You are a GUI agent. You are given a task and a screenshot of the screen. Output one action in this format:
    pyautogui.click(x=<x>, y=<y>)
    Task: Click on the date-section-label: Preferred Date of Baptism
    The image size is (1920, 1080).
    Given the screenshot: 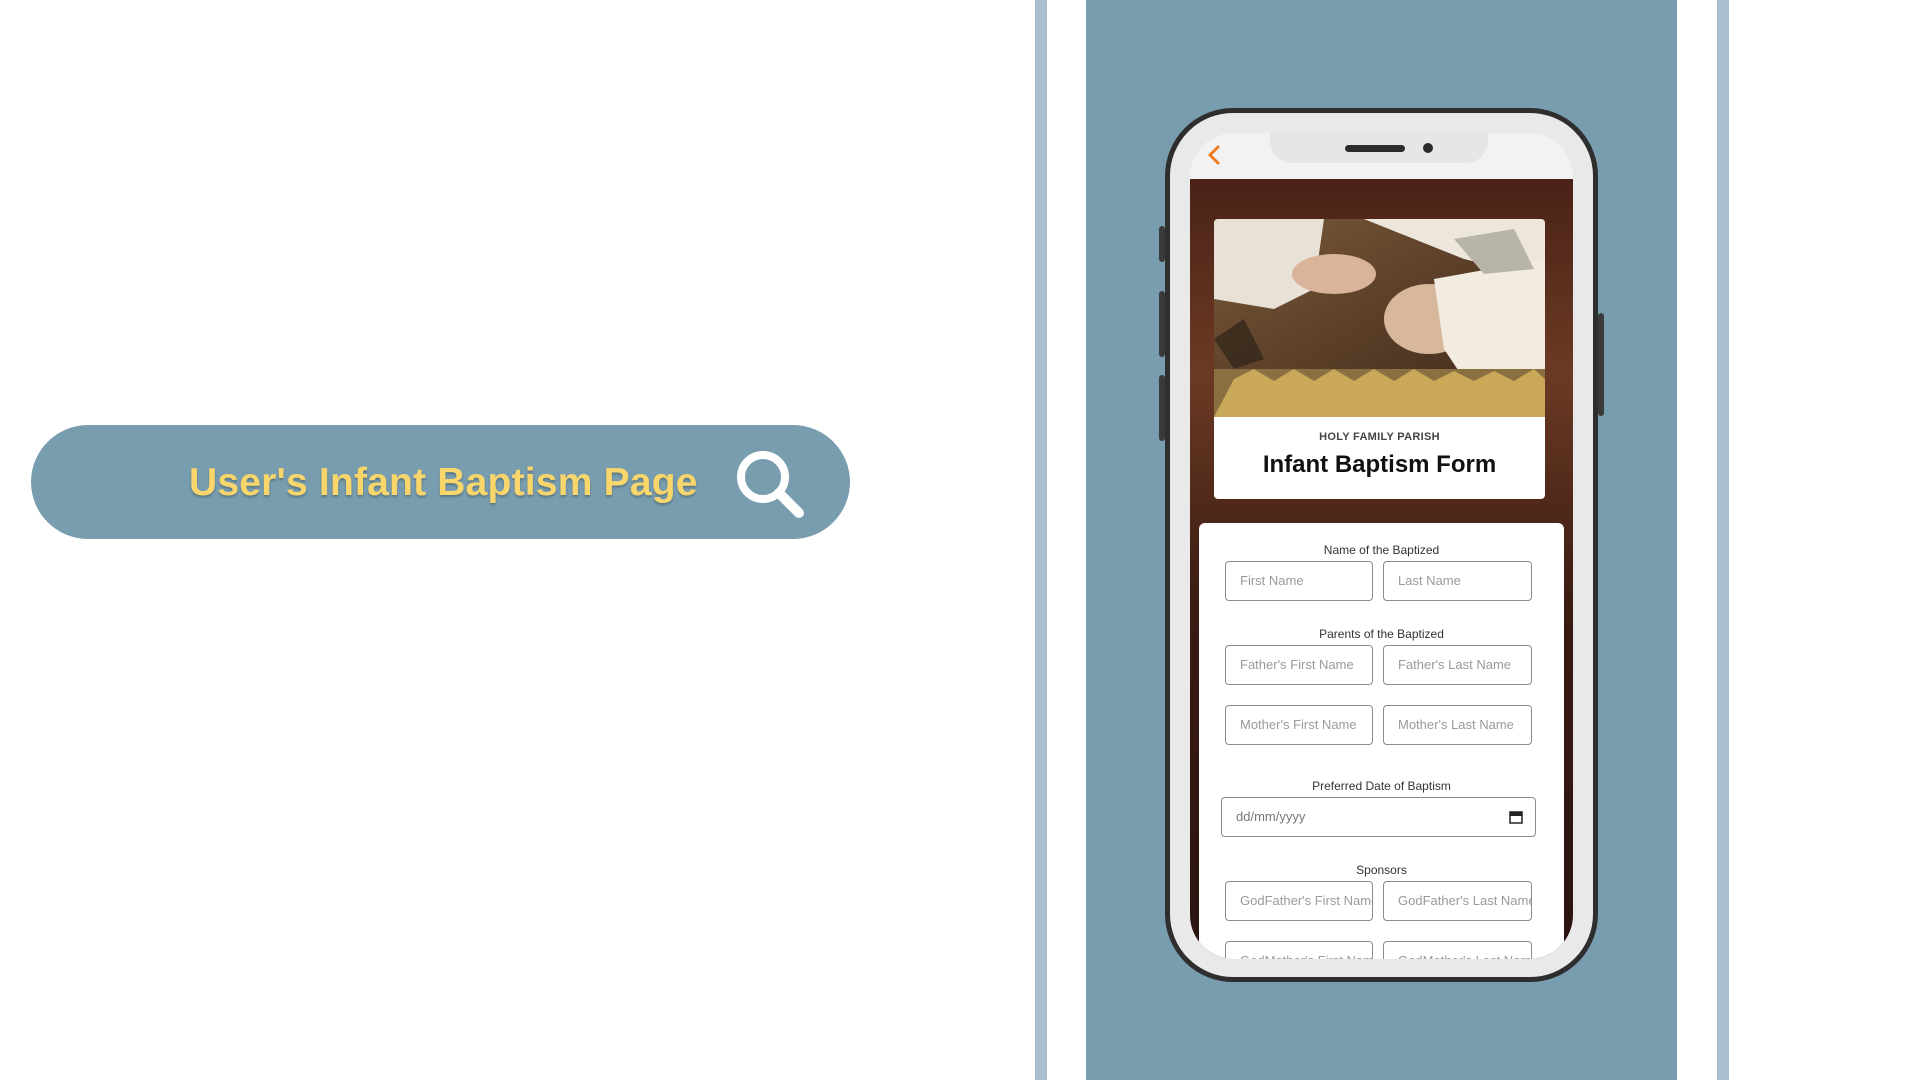 What is the action you would take?
    pyautogui.click(x=1381, y=786)
    